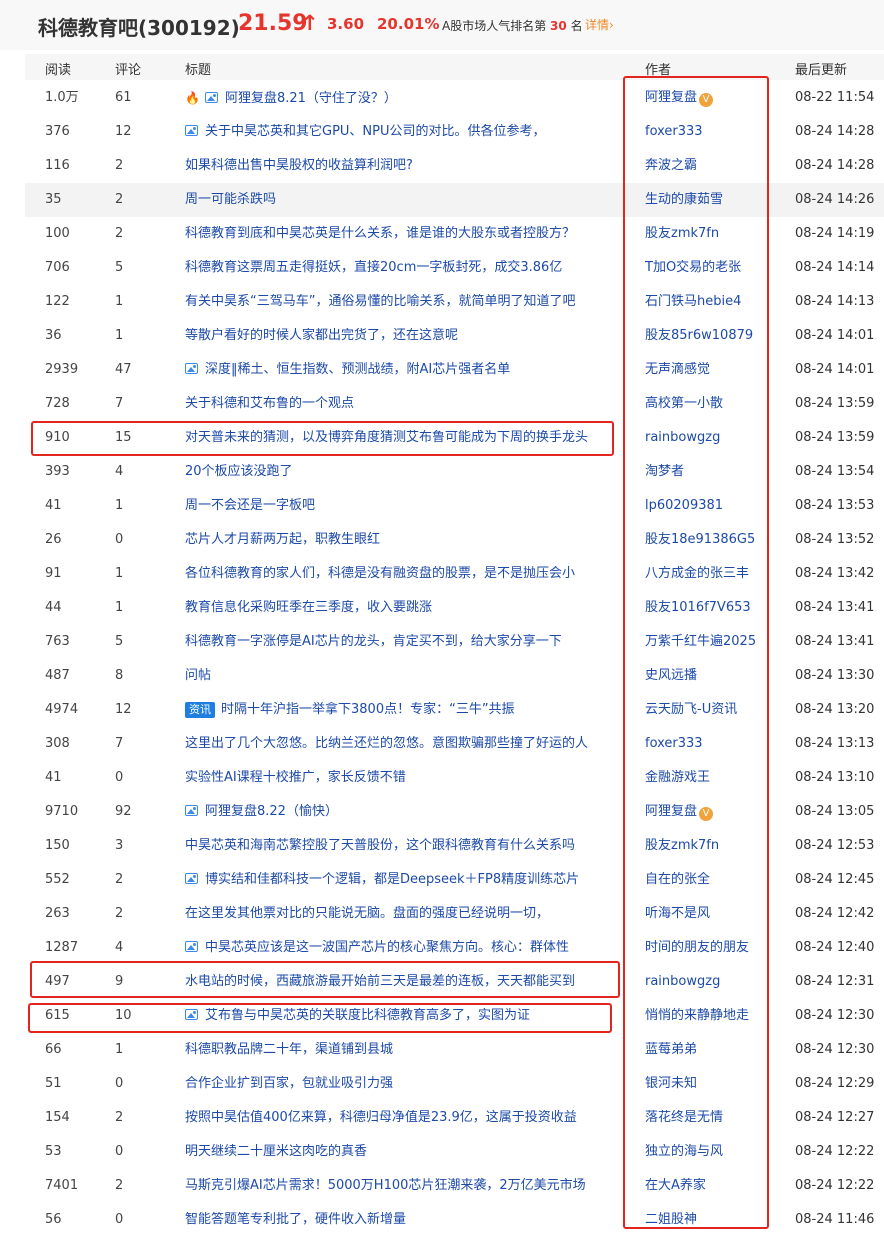 This screenshot has width=884, height=1237. I want to click on table-row: 66 1 科德职教品牌二十年，渠道铺到县城 蓝莓弟弟 08-24 12:30, so click(454, 1050).